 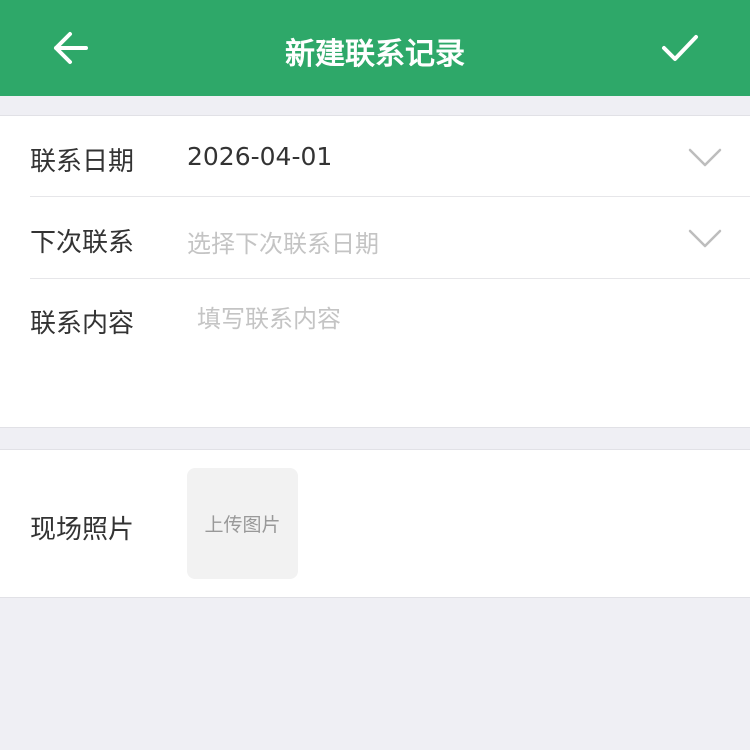 What do you see at coordinates (375, 156) in the screenshot?
I see `contact-date-row: 联系日期 2026-04-01` at bounding box center [375, 156].